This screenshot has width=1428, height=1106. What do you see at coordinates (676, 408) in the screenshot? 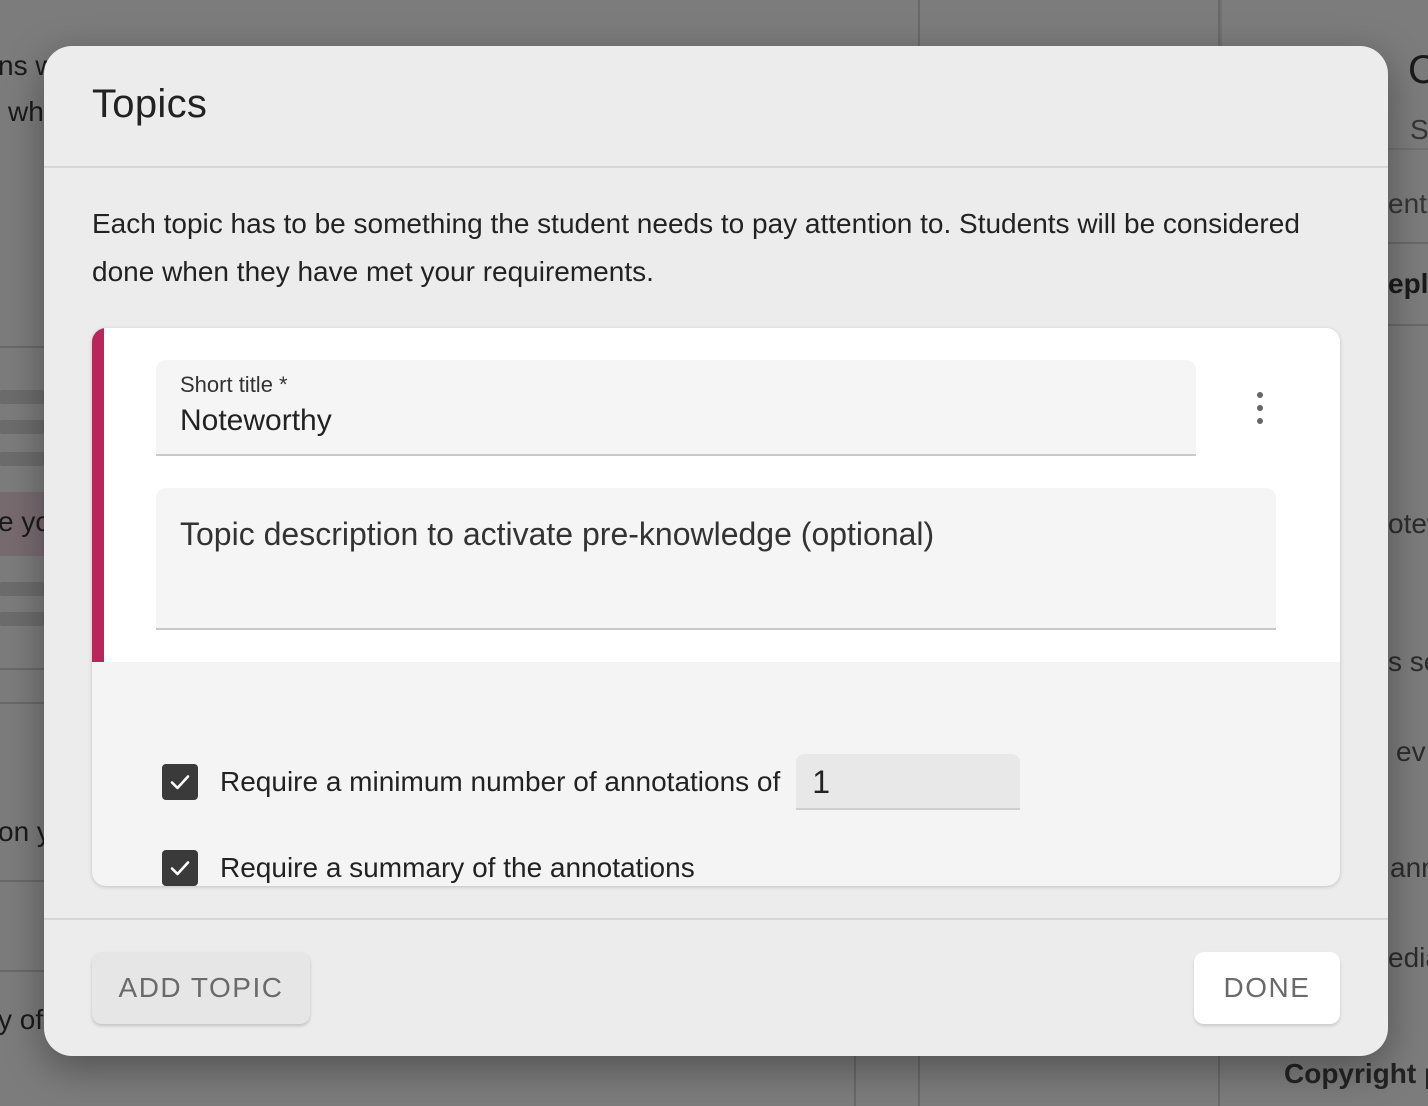
I see `short-title-field: Short title * Noteworthy` at bounding box center [676, 408].